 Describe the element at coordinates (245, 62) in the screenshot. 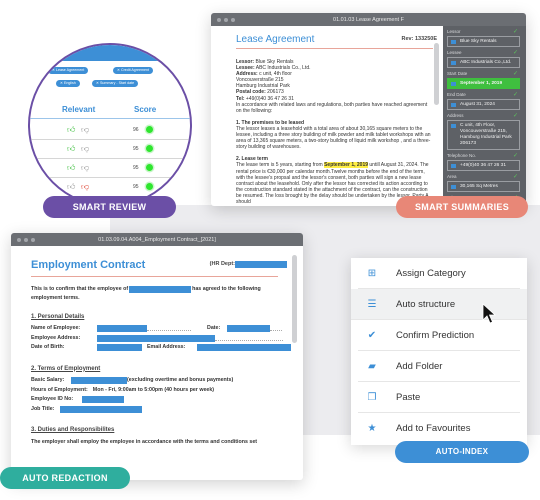

I see `lessor-key: Lessor:` at that location.